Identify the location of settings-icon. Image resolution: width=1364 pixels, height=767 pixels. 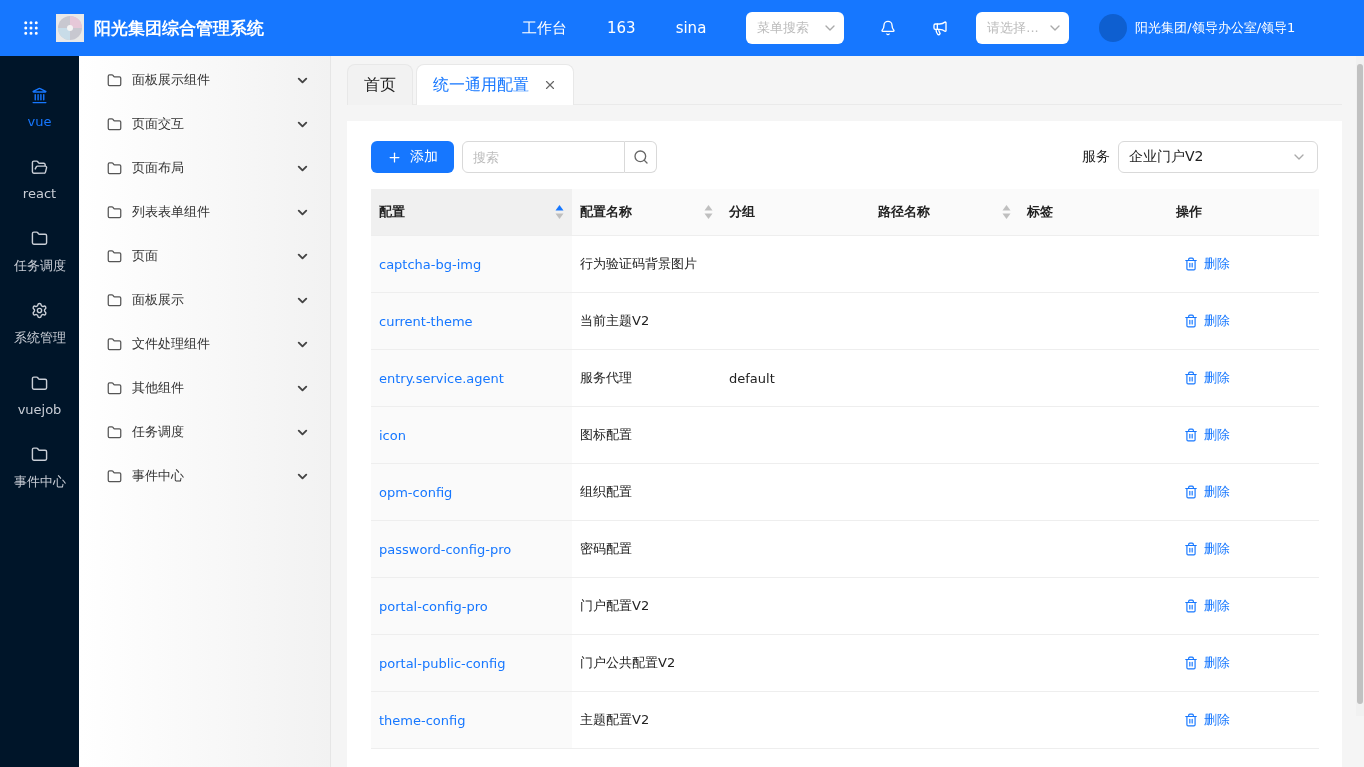
(39, 310).